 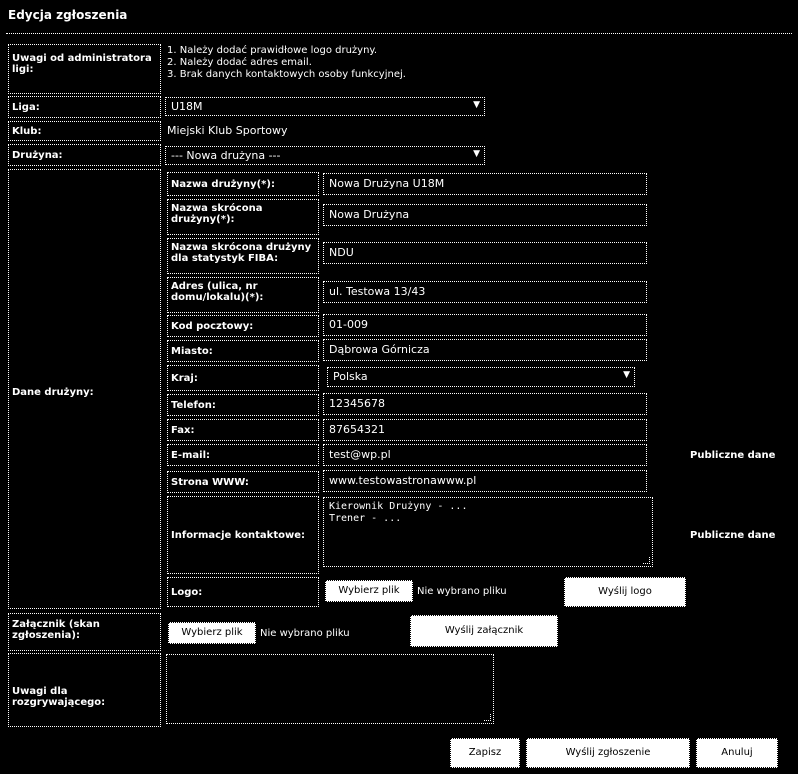 I want to click on team-www-input: www.testowastronawww.pl, so click(x=485, y=481).